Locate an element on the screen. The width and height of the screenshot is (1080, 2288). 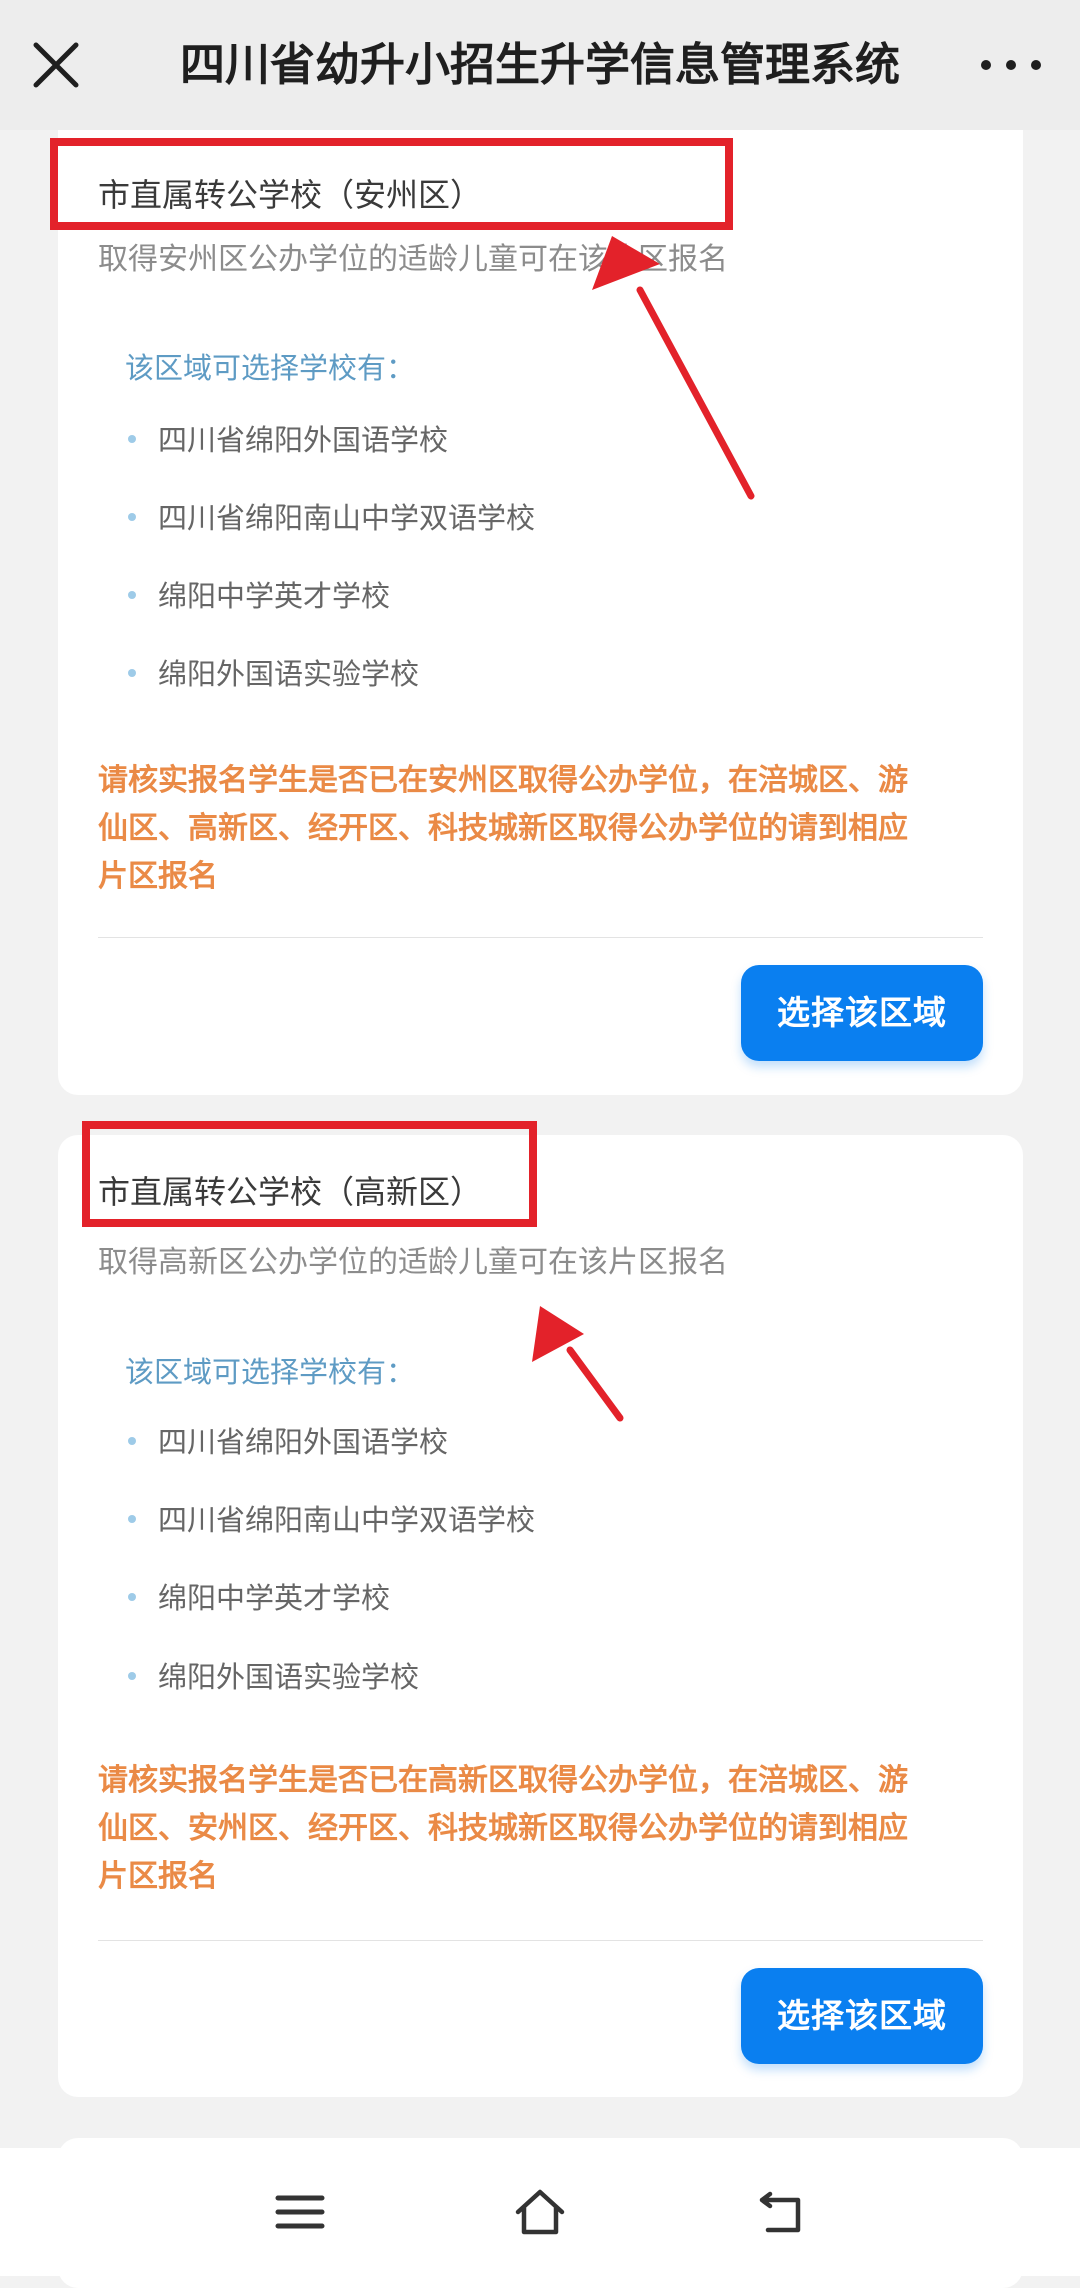
annotation-arrows is located at coordinates (643, 829).